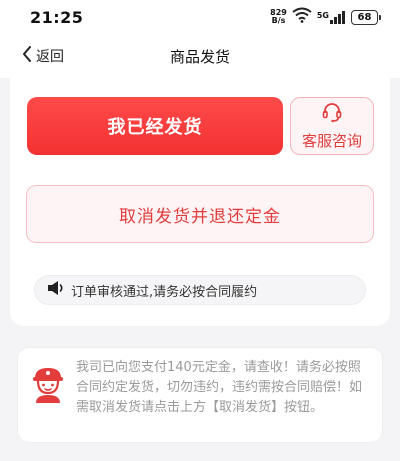 The image size is (400, 461). I want to click on battery-level: 68, so click(364, 17).